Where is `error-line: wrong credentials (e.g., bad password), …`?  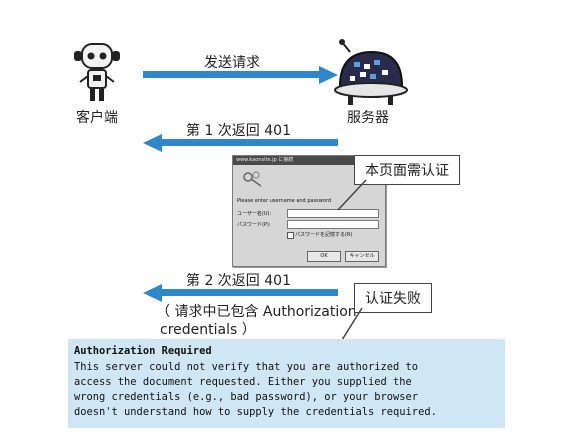
error-line: wrong credentials (e.g., bad password), … is located at coordinates (246, 397).